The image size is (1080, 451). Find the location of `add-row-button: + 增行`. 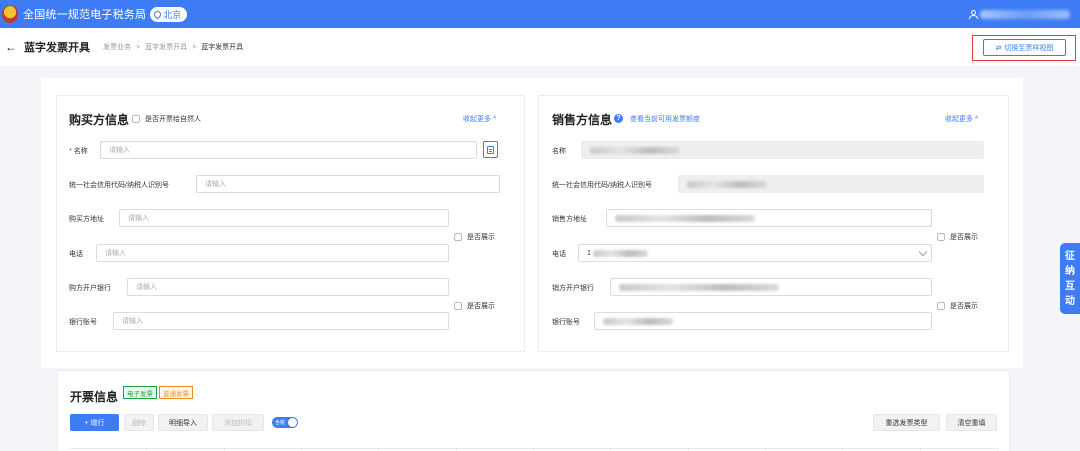

add-row-button: + 增行 is located at coordinates (94, 422).